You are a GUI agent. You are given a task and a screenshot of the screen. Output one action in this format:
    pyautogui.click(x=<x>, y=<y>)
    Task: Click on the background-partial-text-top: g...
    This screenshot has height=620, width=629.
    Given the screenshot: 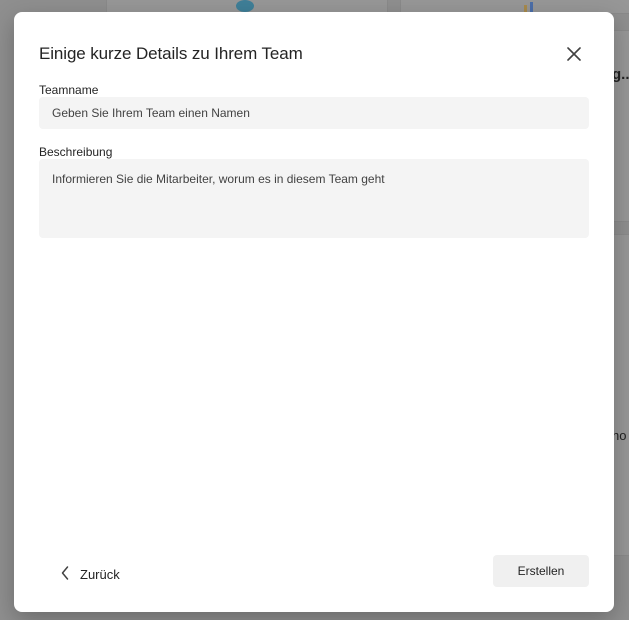 What is the action you would take?
    pyautogui.click(x=620, y=74)
    